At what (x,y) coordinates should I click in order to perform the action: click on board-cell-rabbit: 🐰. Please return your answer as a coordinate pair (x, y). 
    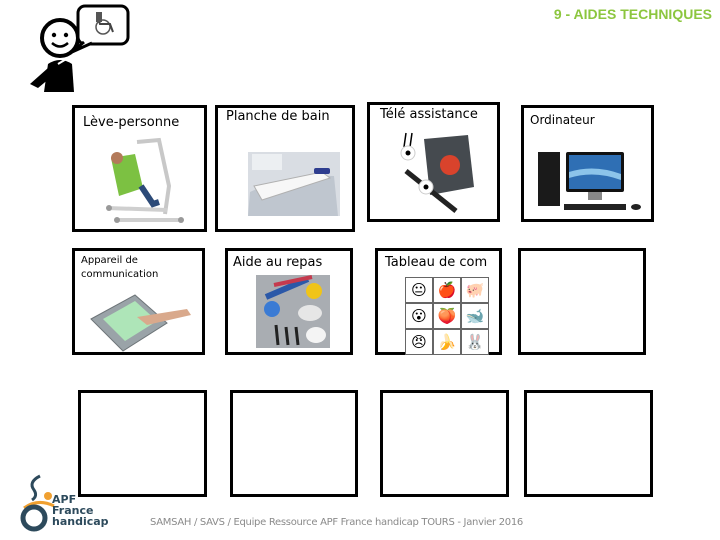
    Looking at the image, I should click on (475, 342).